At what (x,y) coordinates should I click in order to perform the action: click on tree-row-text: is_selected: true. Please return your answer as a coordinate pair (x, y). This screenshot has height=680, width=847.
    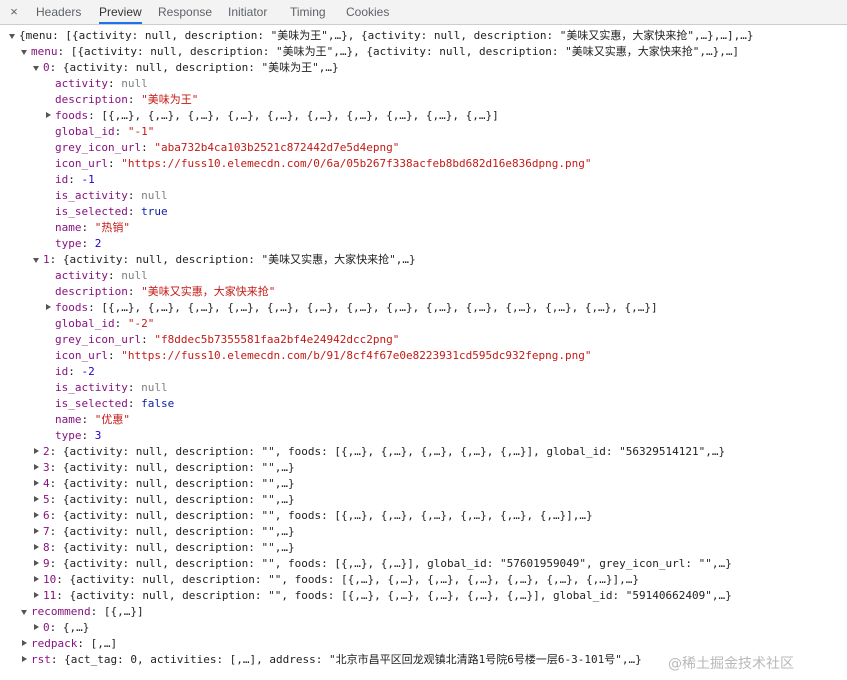
    Looking at the image, I should click on (111, 212).